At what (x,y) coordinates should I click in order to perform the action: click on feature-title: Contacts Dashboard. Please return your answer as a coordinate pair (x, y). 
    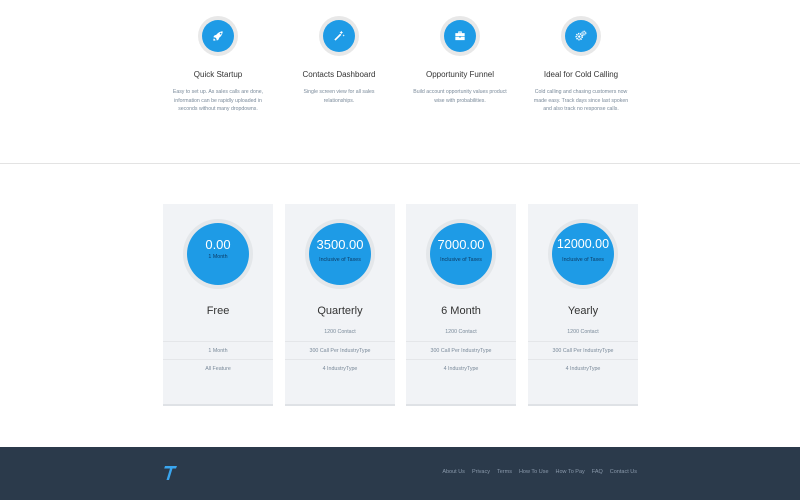
    Looking at the image, I should click on (339, 74).